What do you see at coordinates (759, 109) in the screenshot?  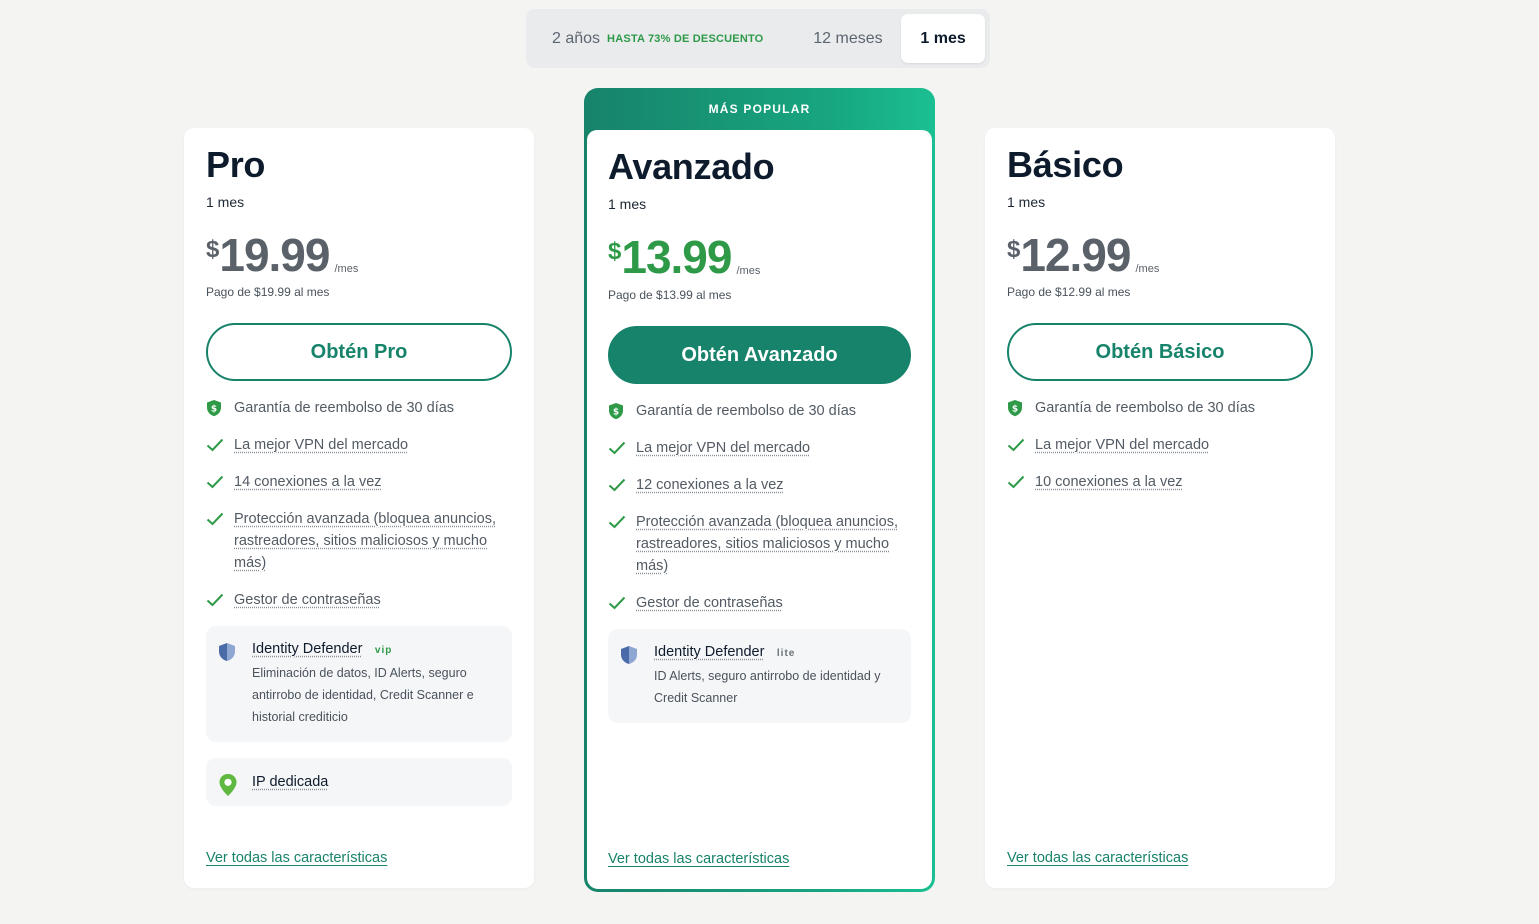 I see `most-popular-badge: MÁS POPULAR` at bounding box center [759, 109].